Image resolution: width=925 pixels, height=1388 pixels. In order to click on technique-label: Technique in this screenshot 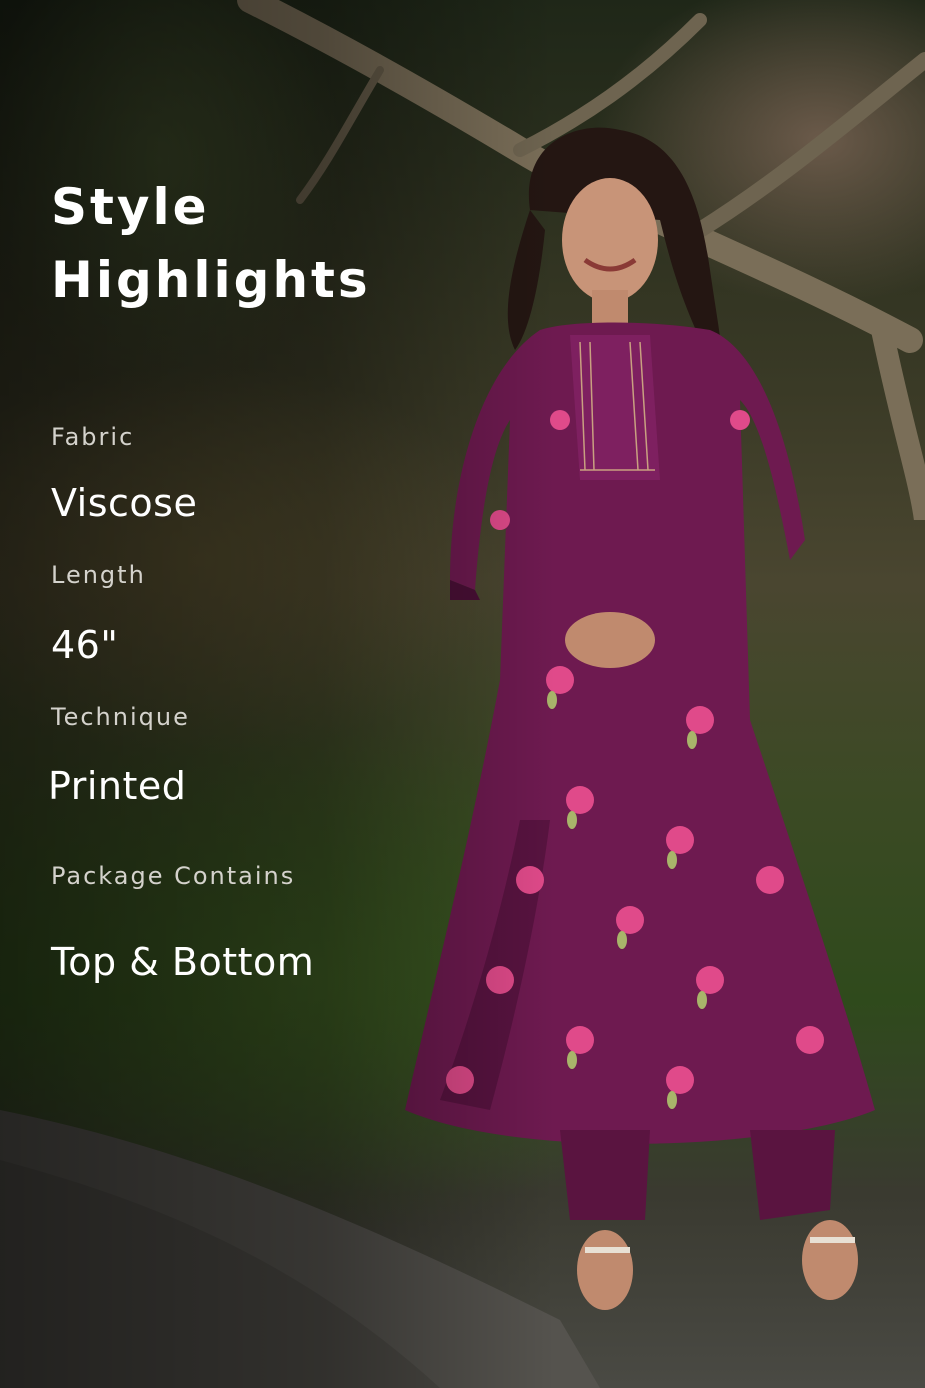, I will do `click(120, 717)`.